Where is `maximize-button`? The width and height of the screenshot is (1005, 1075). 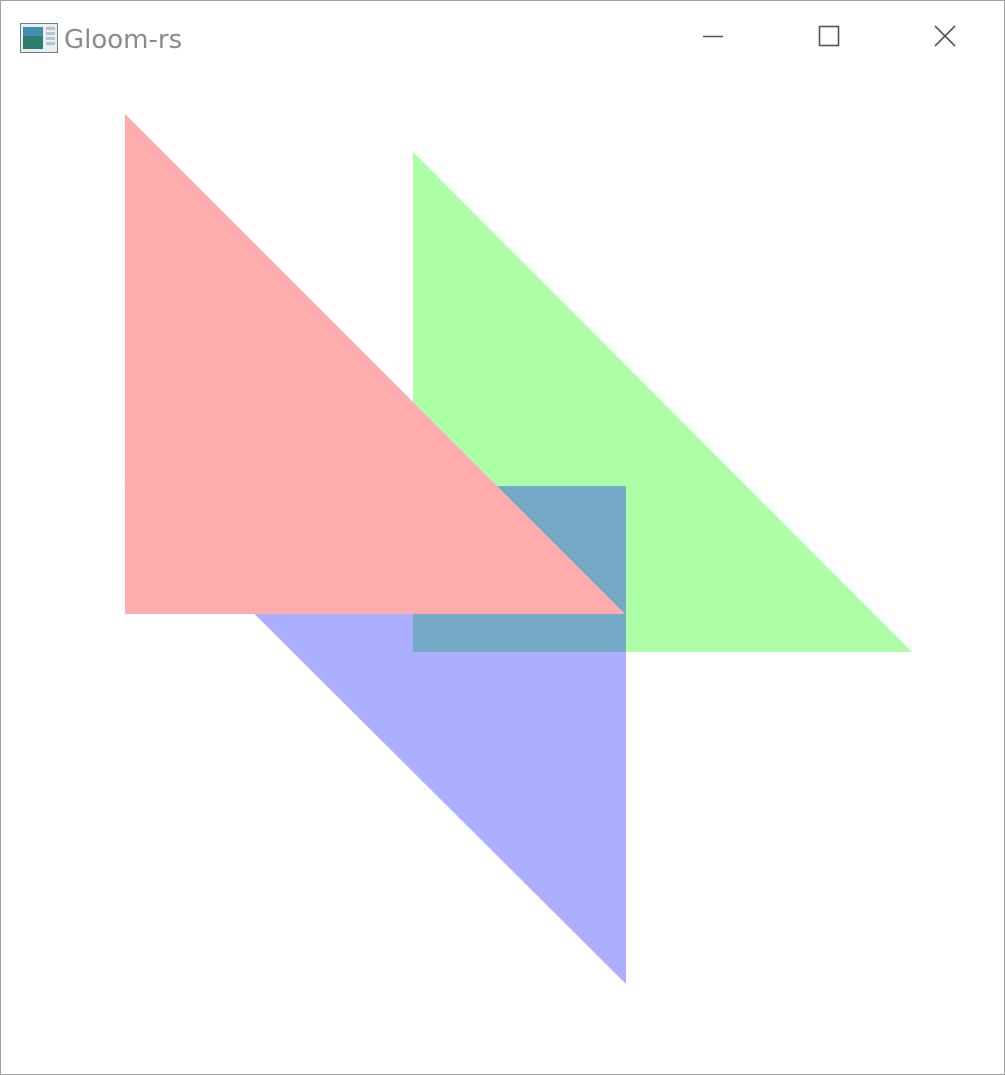 maximize-button is located at coordinates (829, 38).